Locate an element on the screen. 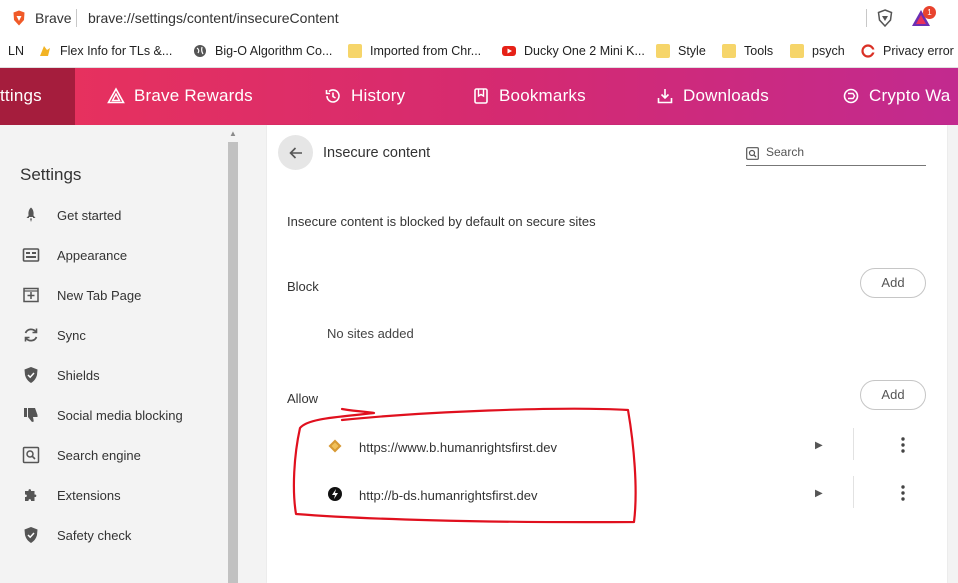  back-arrow-icon is located at coordinates (295, 152).